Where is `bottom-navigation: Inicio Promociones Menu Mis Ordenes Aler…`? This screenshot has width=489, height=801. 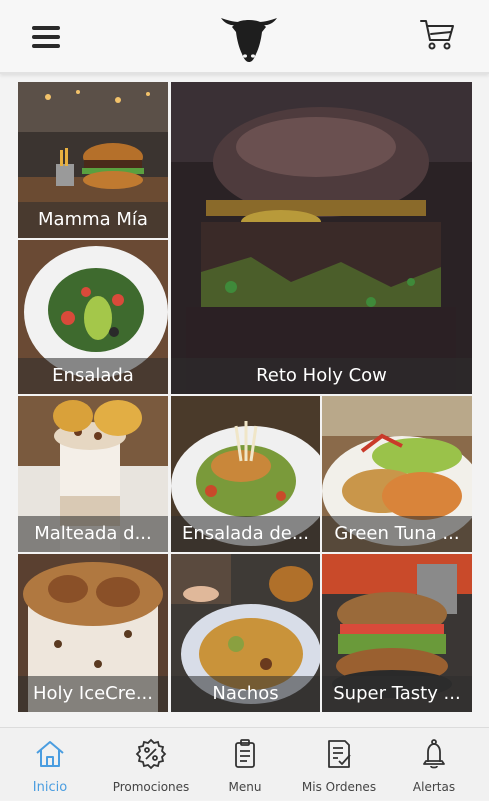 bottom-navigation: Inicio Promociones Menu Mis Ordenes Aler… is located at coordinates (244, 763).